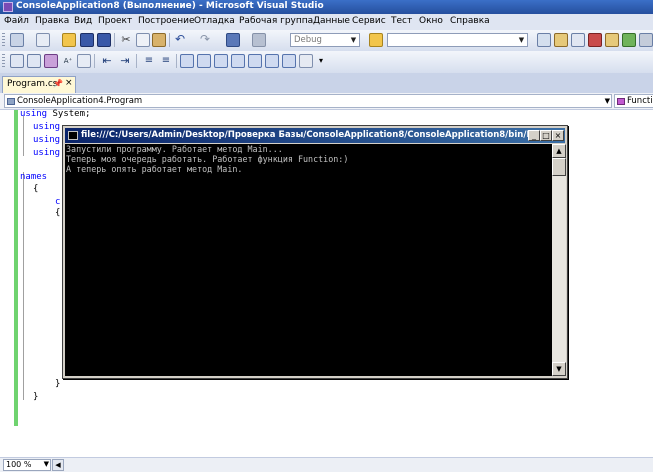  I want to click on type-selector-combo: ConsoleApplication4.Program ▼, so click(308, 101).